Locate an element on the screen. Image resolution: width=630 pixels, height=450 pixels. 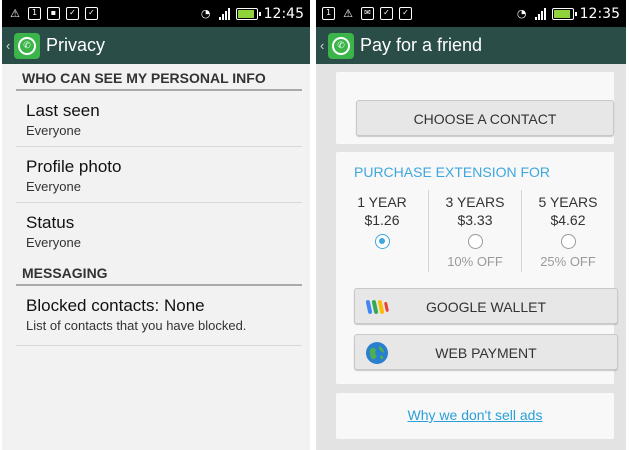
page-title: Privacy is located at coordinates (76, 45).